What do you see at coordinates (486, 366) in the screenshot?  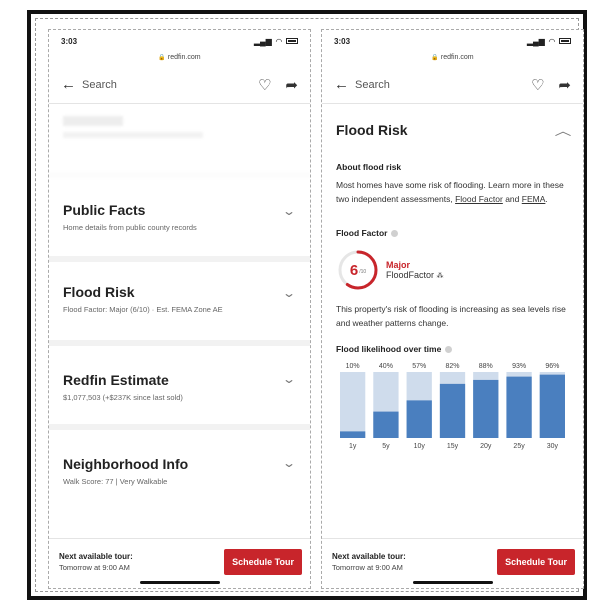 I see `bar-value-label: 88%` at bounding box center [486, 366].